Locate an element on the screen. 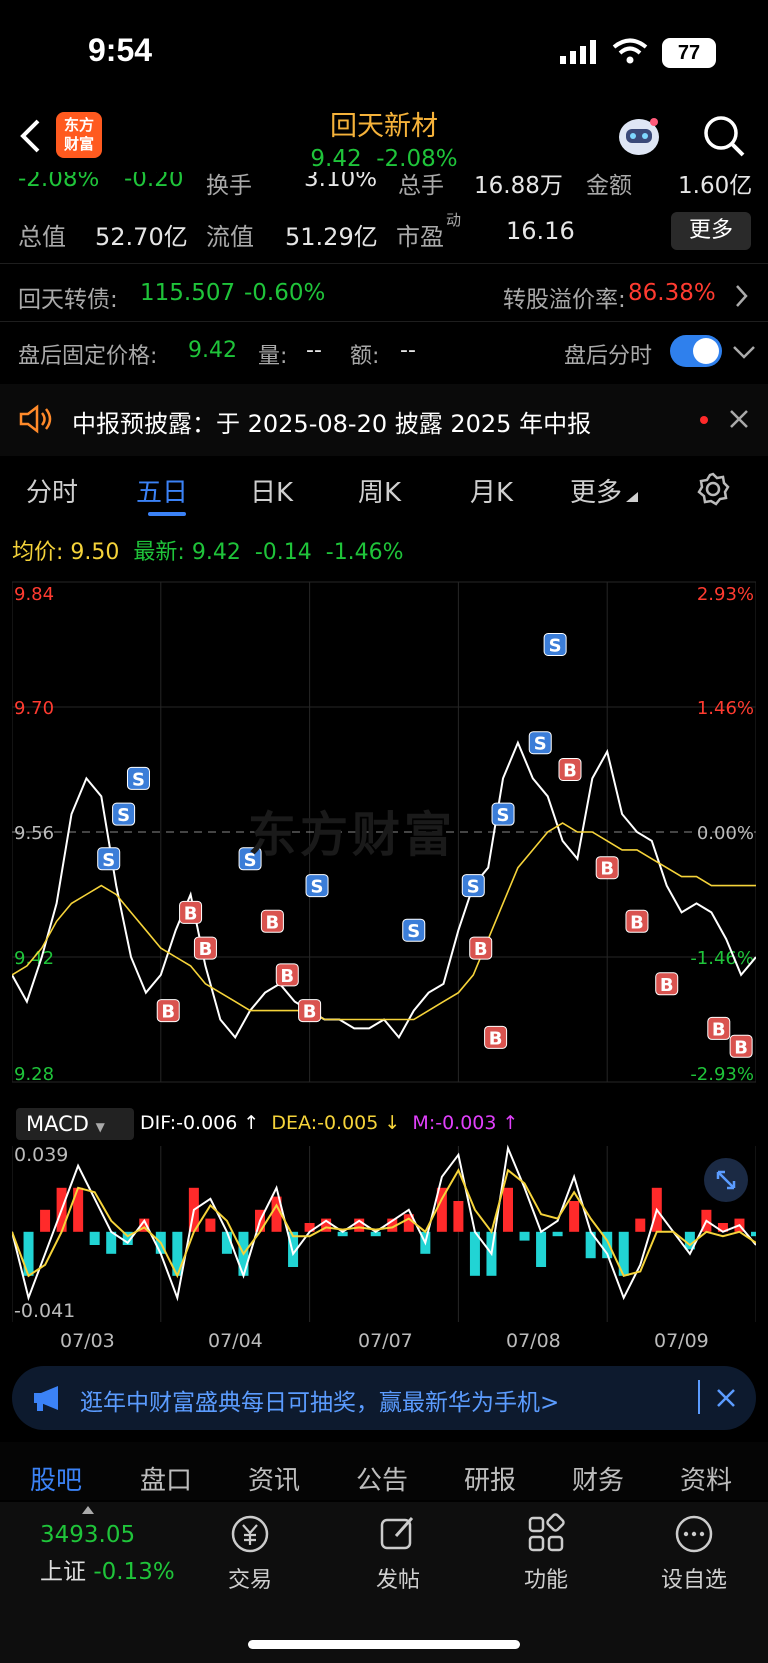 This screenshot has width=768, height=1663. quote-pct: -2.08% is located at coordinates (59, 182).